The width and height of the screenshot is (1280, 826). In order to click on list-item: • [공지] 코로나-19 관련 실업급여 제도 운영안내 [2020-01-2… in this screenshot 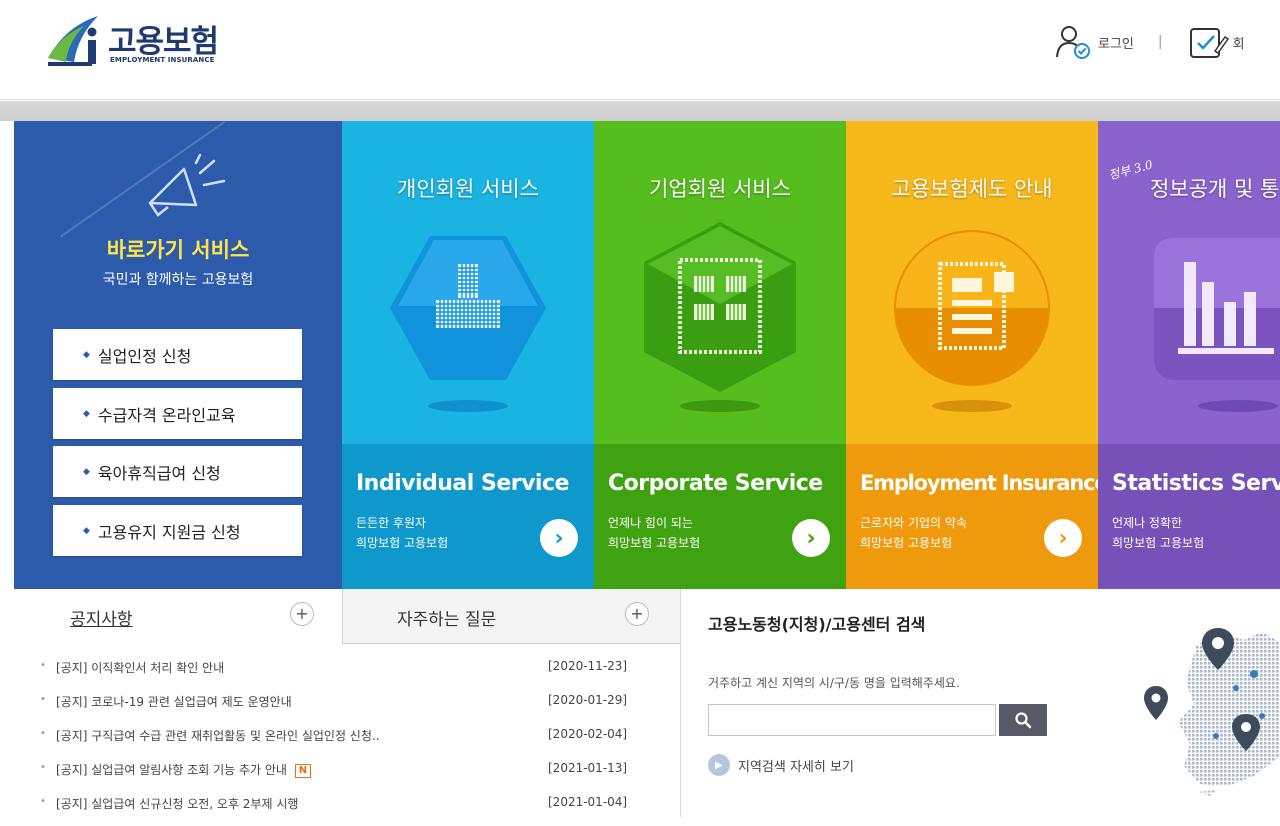, I will do `click(345, 707)`.